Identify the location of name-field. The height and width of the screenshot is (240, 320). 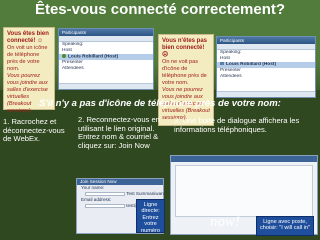
(105, 193).